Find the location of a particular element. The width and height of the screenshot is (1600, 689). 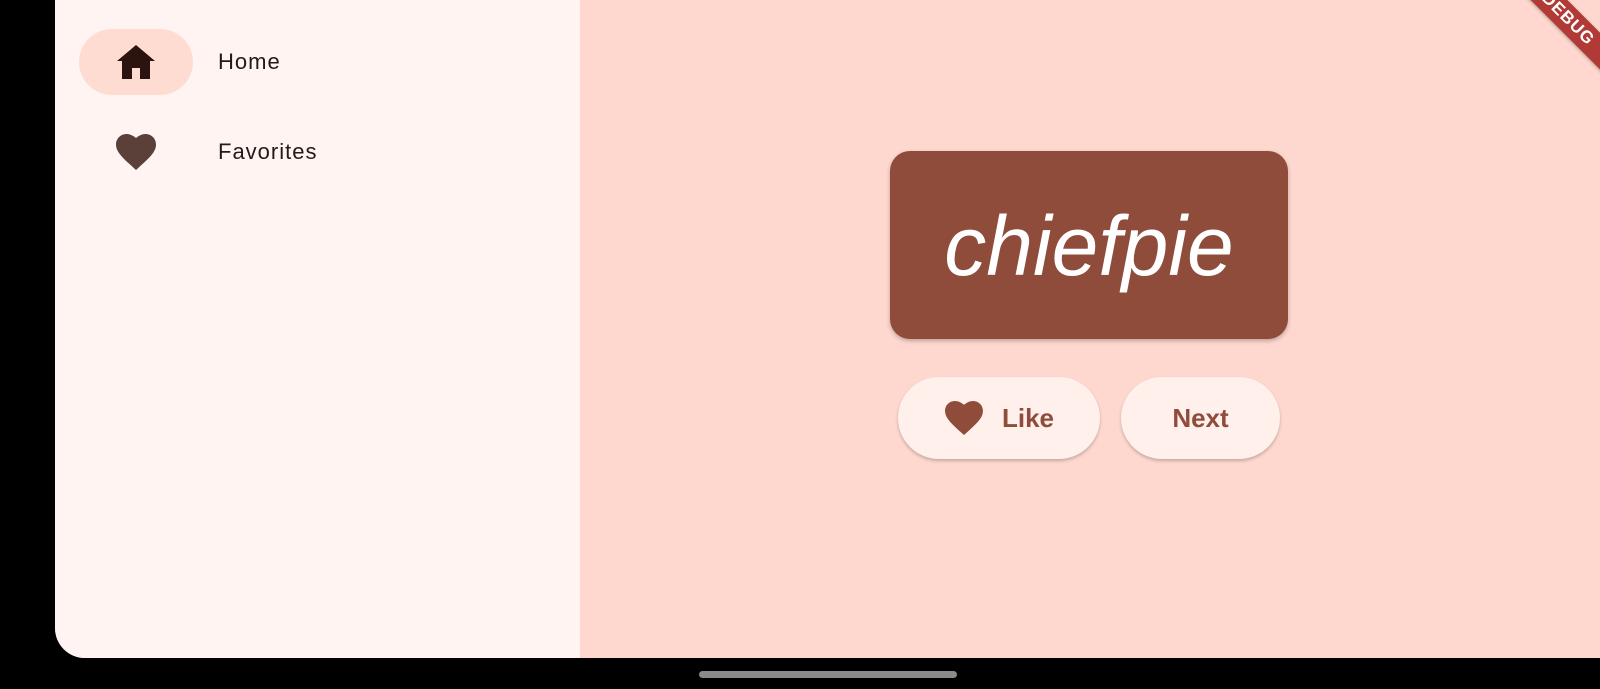

nav-item-home: Home is located at coordinates (319, 62).